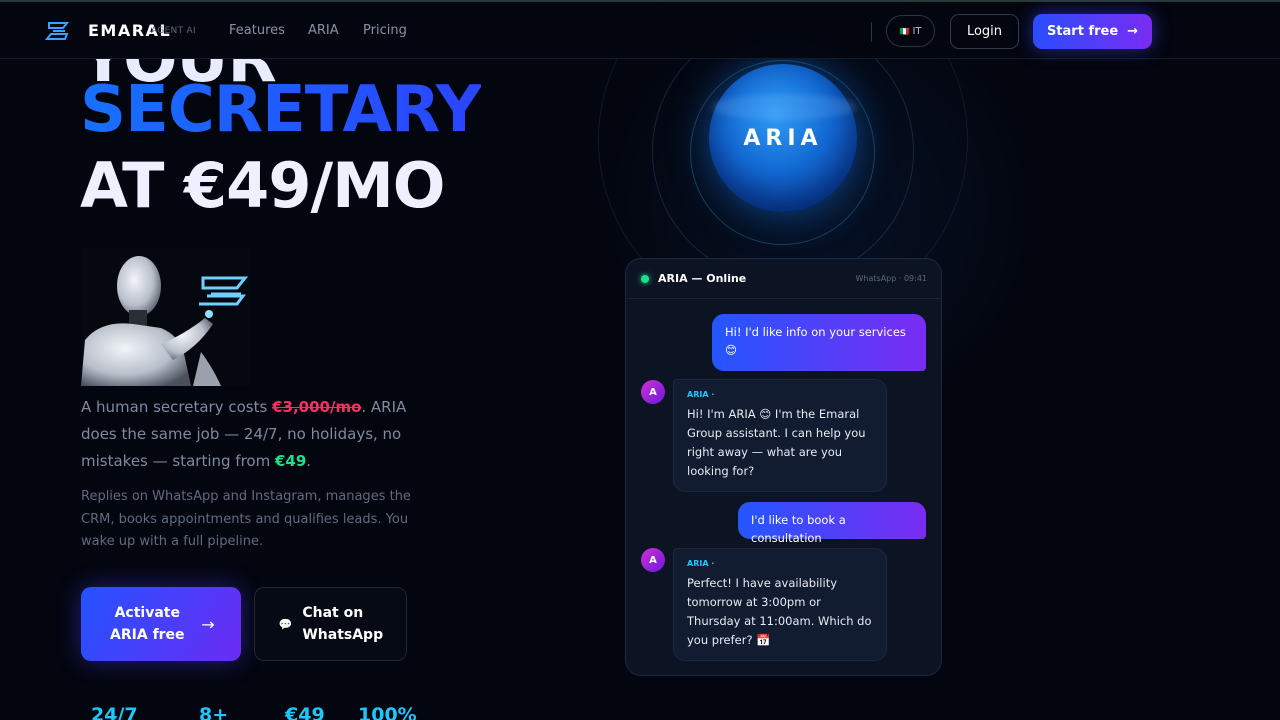 This screenshot has height=720, width=1280. What do you see at coordinates (114, 712) in the screenshot?
I see `stat-availability: 24/7` at bounding box center [114, 712].